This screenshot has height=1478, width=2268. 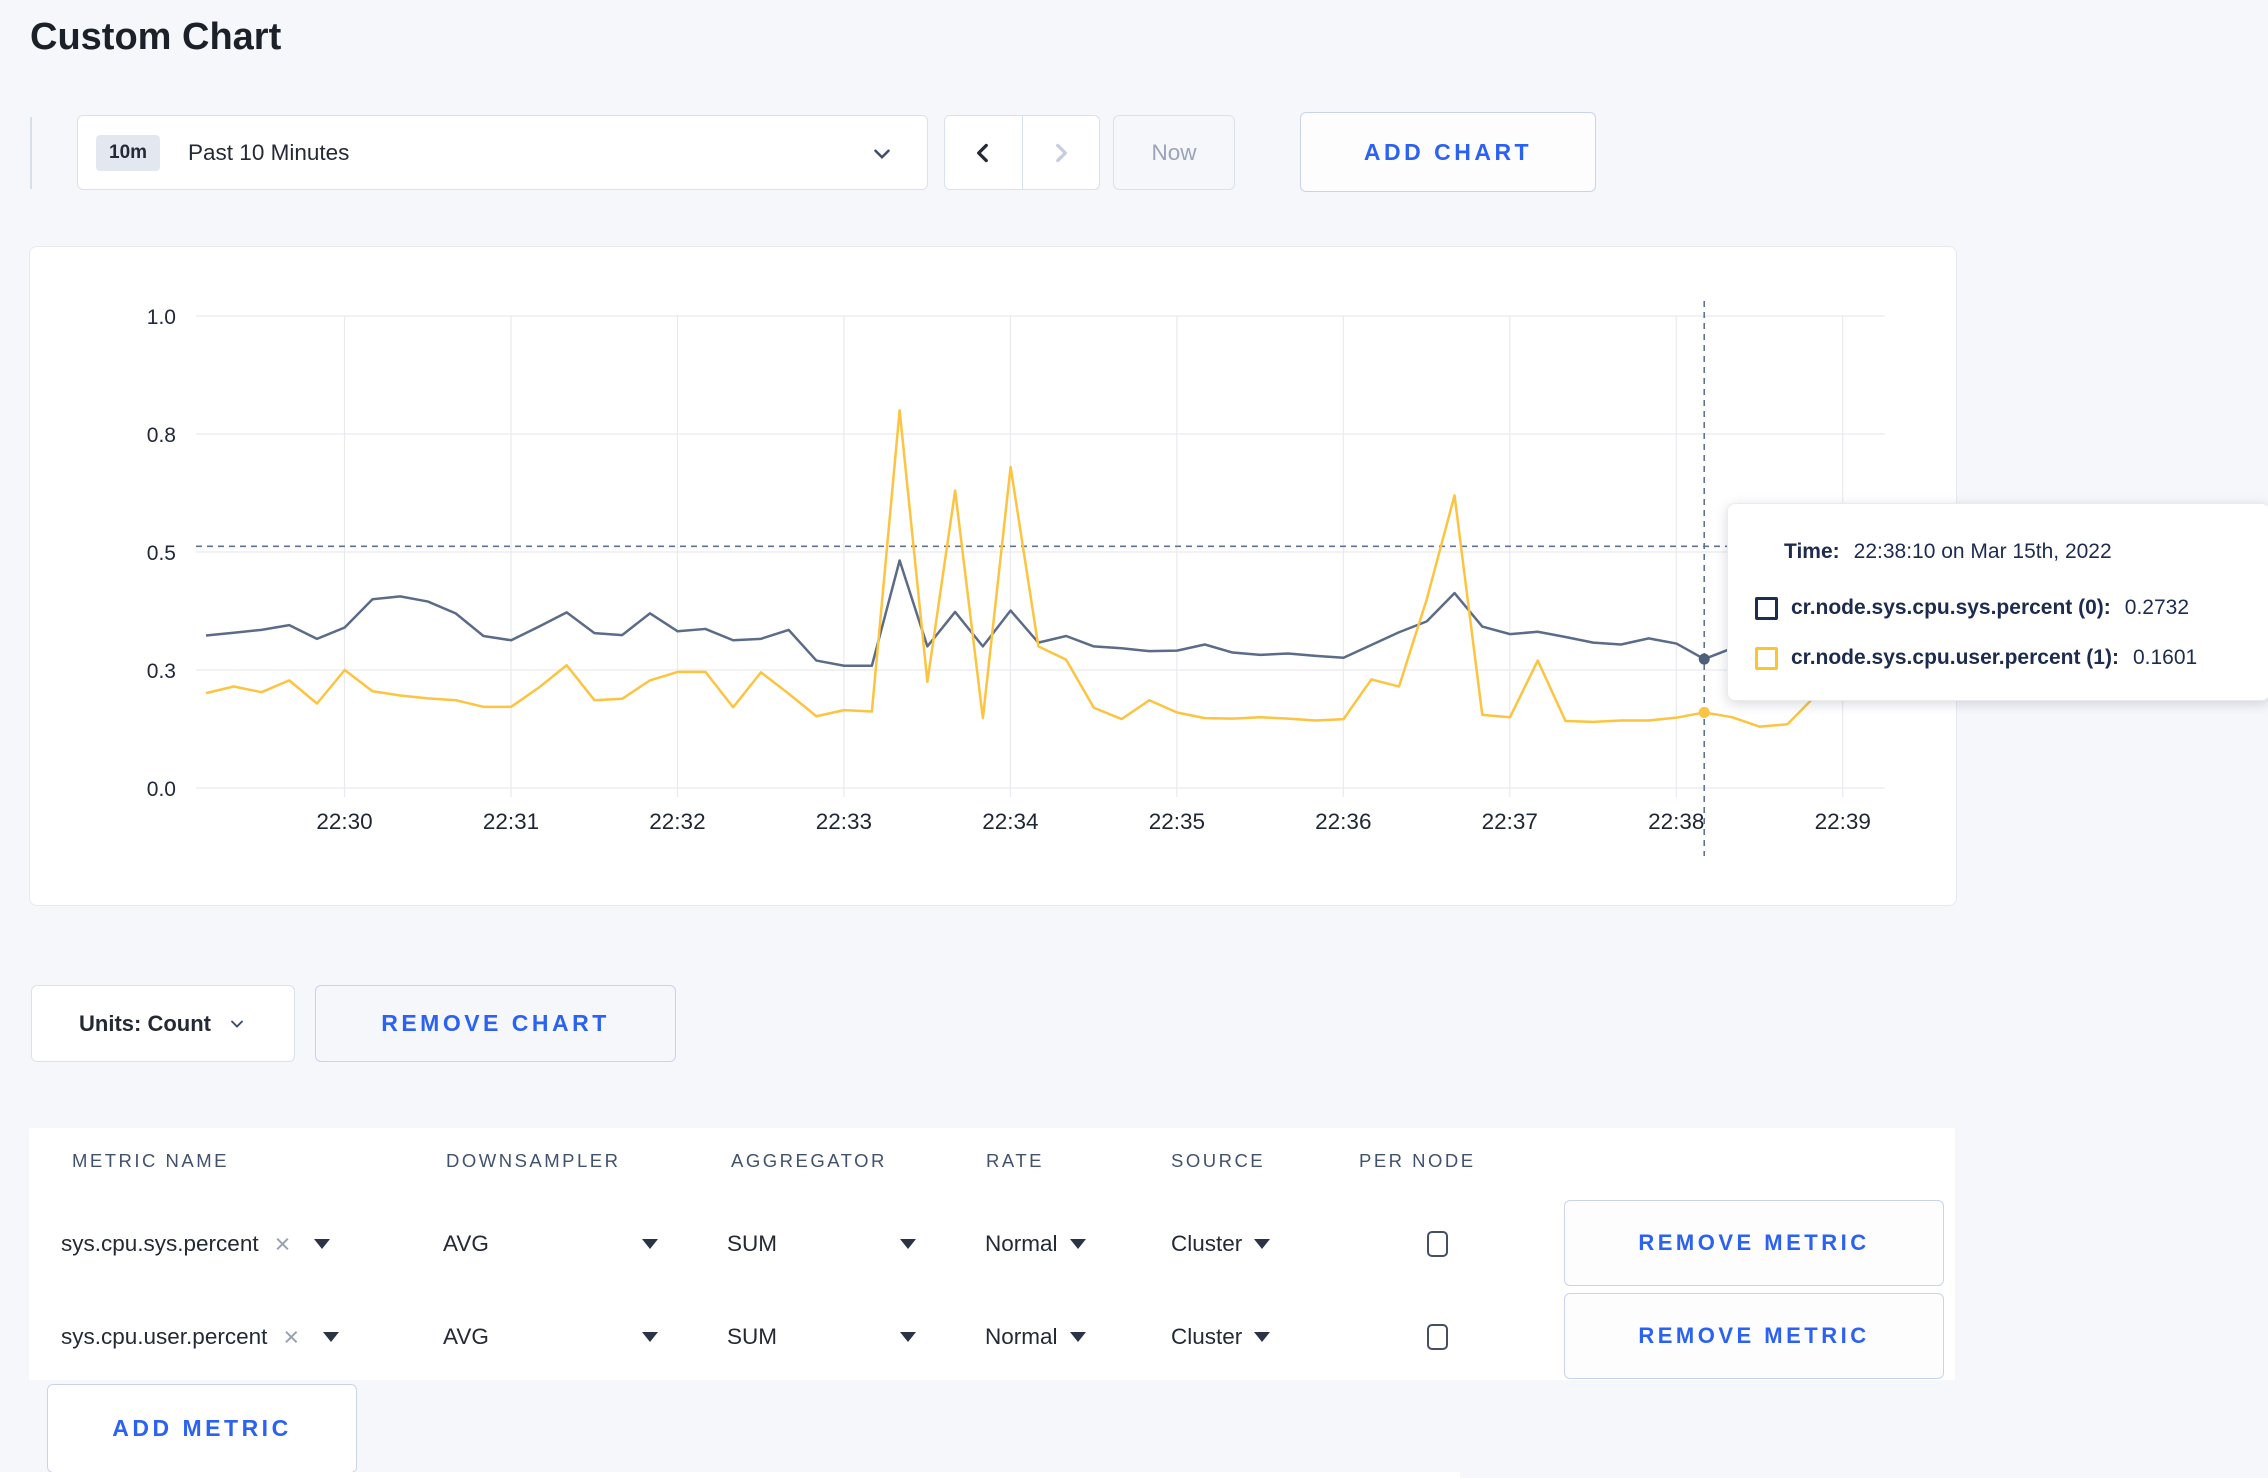 What do you see at coordinates (164, 1336) in the screenshot?
I see `metric-name-value: sys.cpu.user.percent` at bounding box center [164, 1336].